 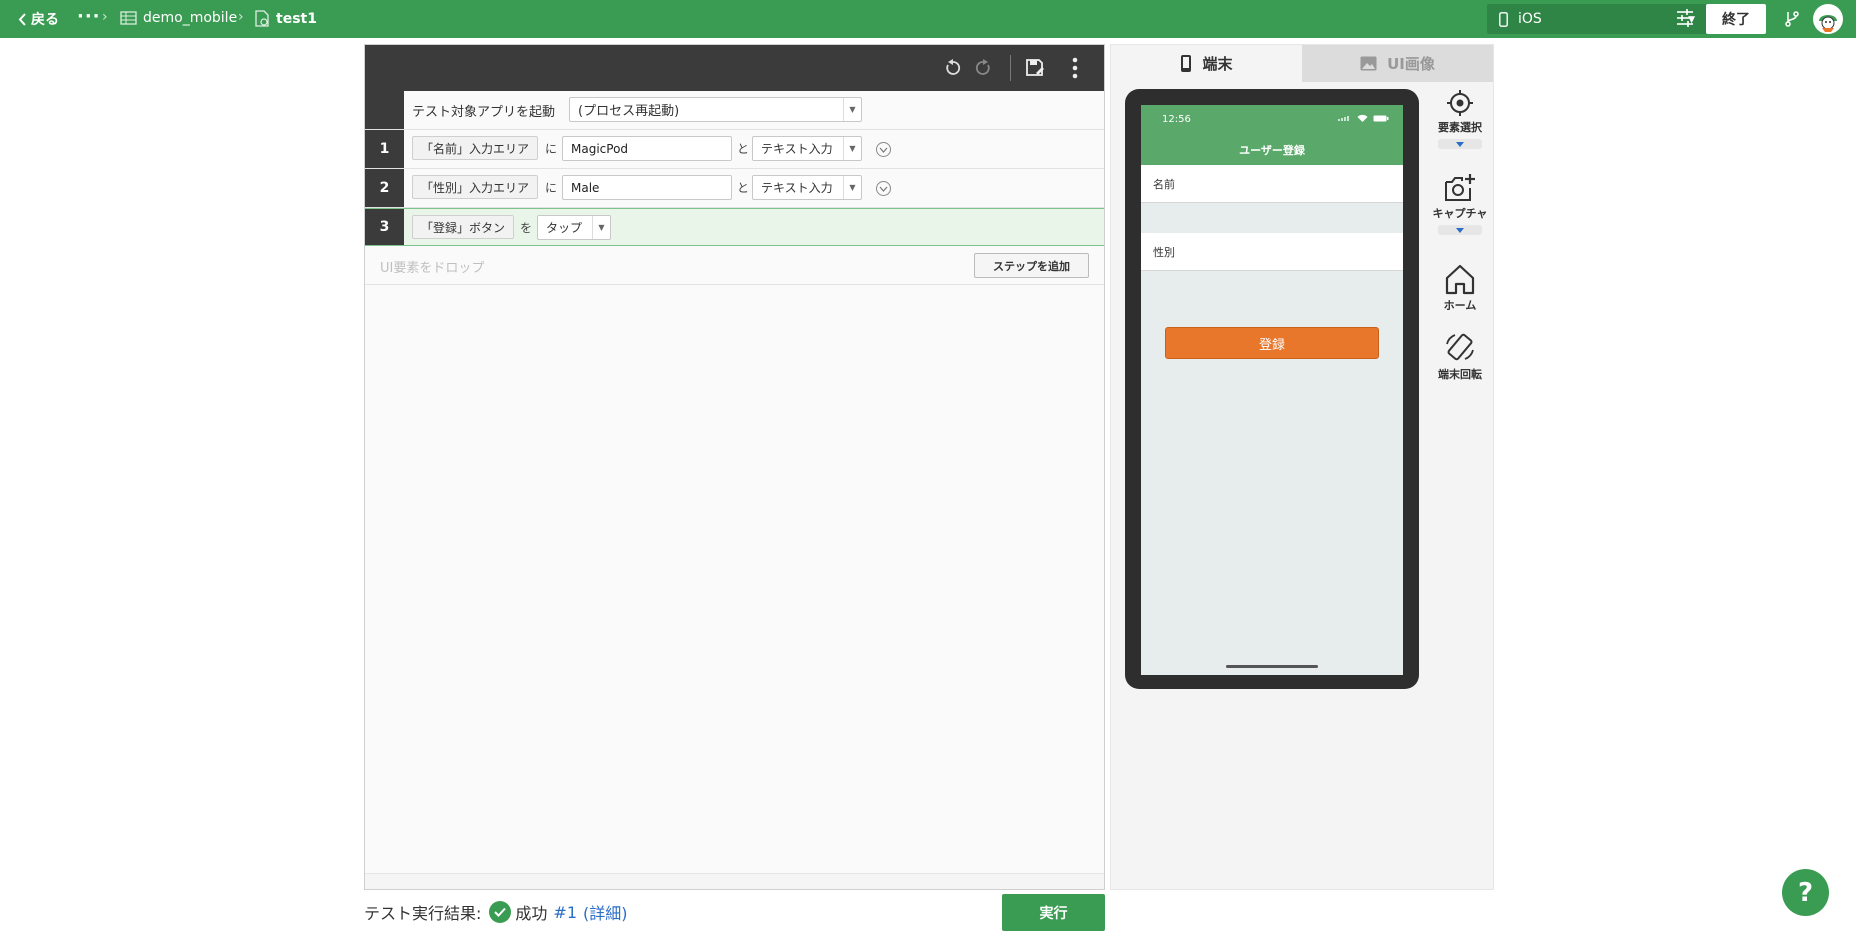 I want to click on device-frame: 12:56 ユーザー登録 名前 性別 登録, so click(x=1272, y=389).